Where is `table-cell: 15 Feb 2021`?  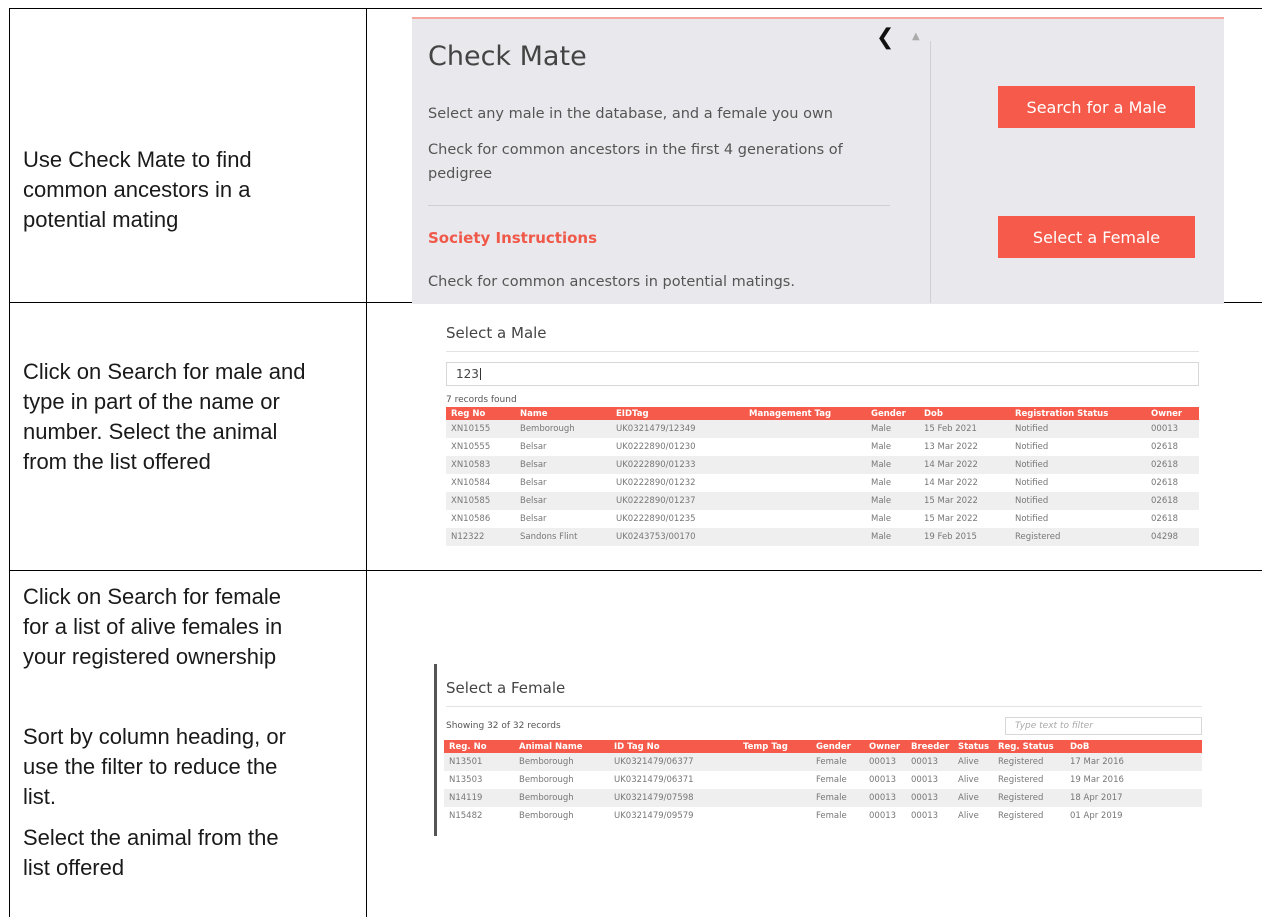
table-cell: 15 Feb 2021 is located at coordinates (964, 429).